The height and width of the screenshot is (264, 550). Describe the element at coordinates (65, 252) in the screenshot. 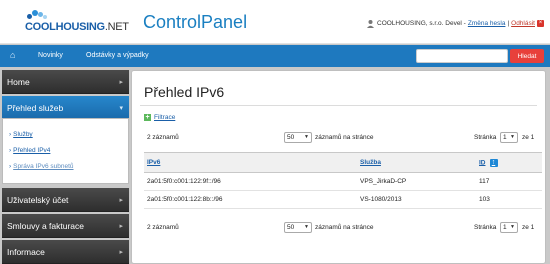

I see `sidebar-item-info: Informace ▸` at that location.